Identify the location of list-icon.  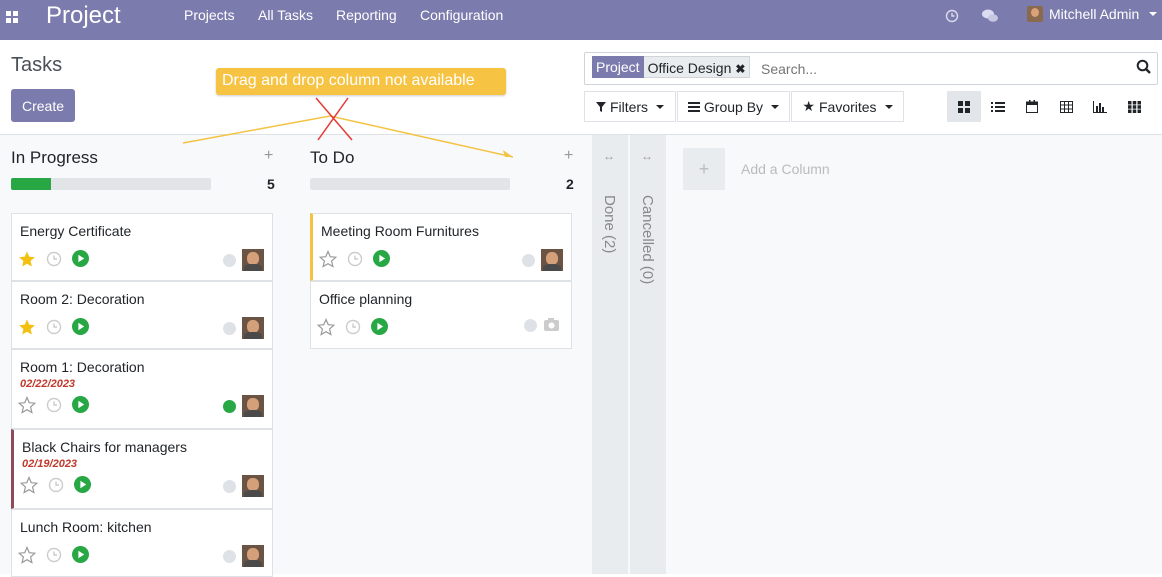
(998, 106).